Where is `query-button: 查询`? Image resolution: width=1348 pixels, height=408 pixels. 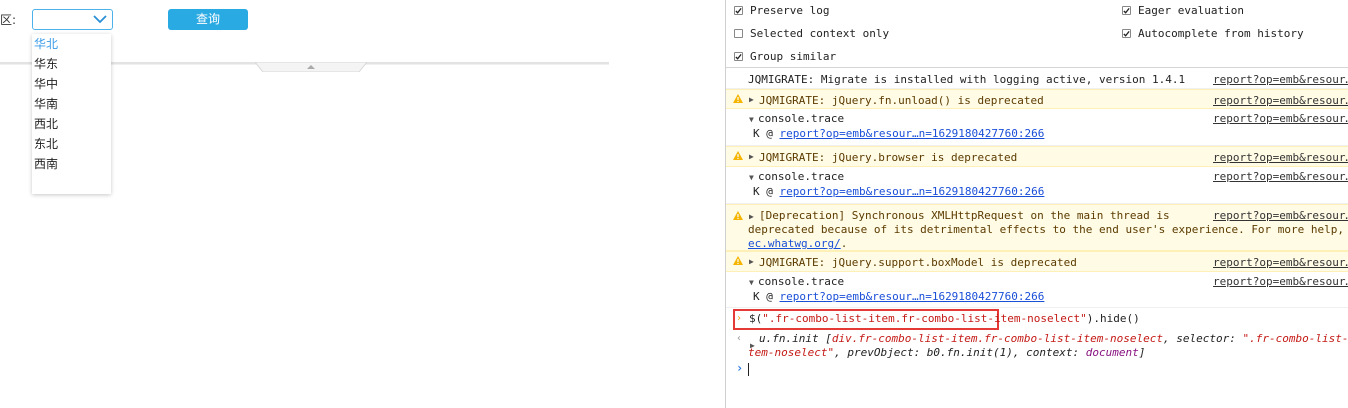
query-button: 查询 is located at coordinates (208, 19).